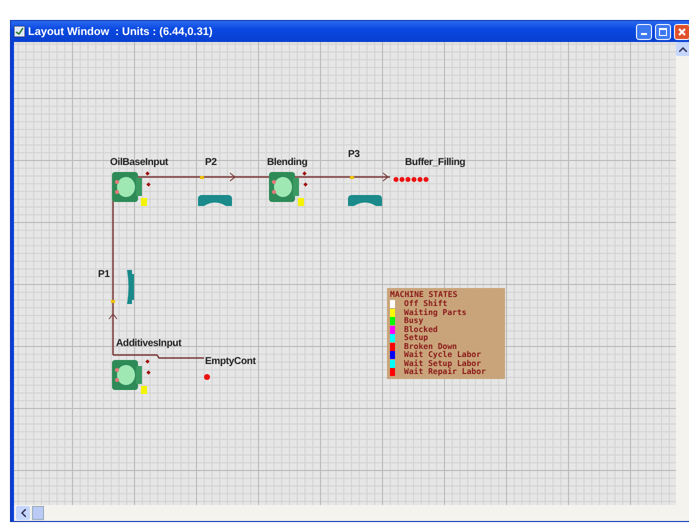 This screenshot has width=689, height=524. Describe the element at coordinates (211, 162) in the screenshot. I see `node-label: P2` at that location.